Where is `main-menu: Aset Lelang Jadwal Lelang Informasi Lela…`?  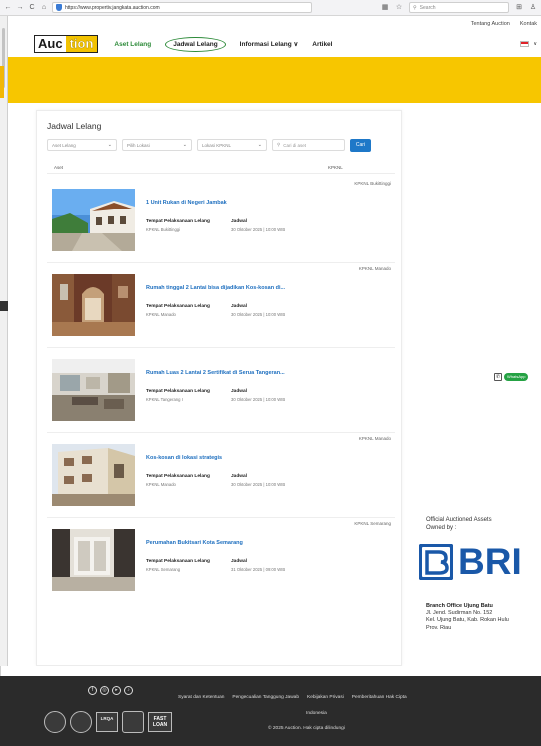 main-menu: Aset Lelang Jadwal Lelang Informasi Lela… is located at coordinates (223, 44).